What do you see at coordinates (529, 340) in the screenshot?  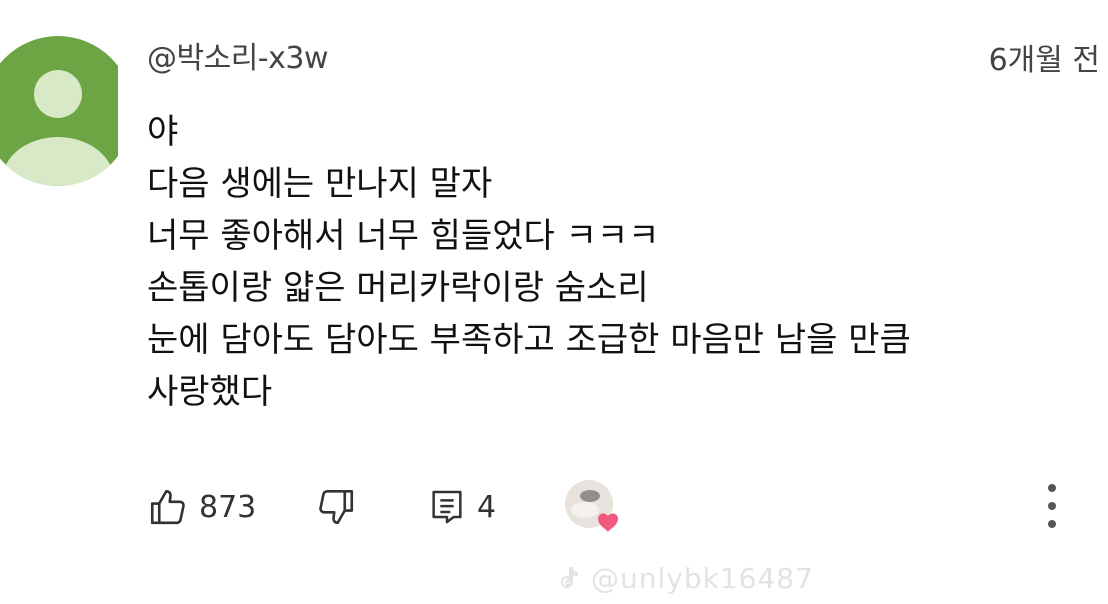 I see `comment-line: 눈에 담아도 담아도 부족하고 조급한 마음만 남을 만큼` at bounding box center [529, 340].